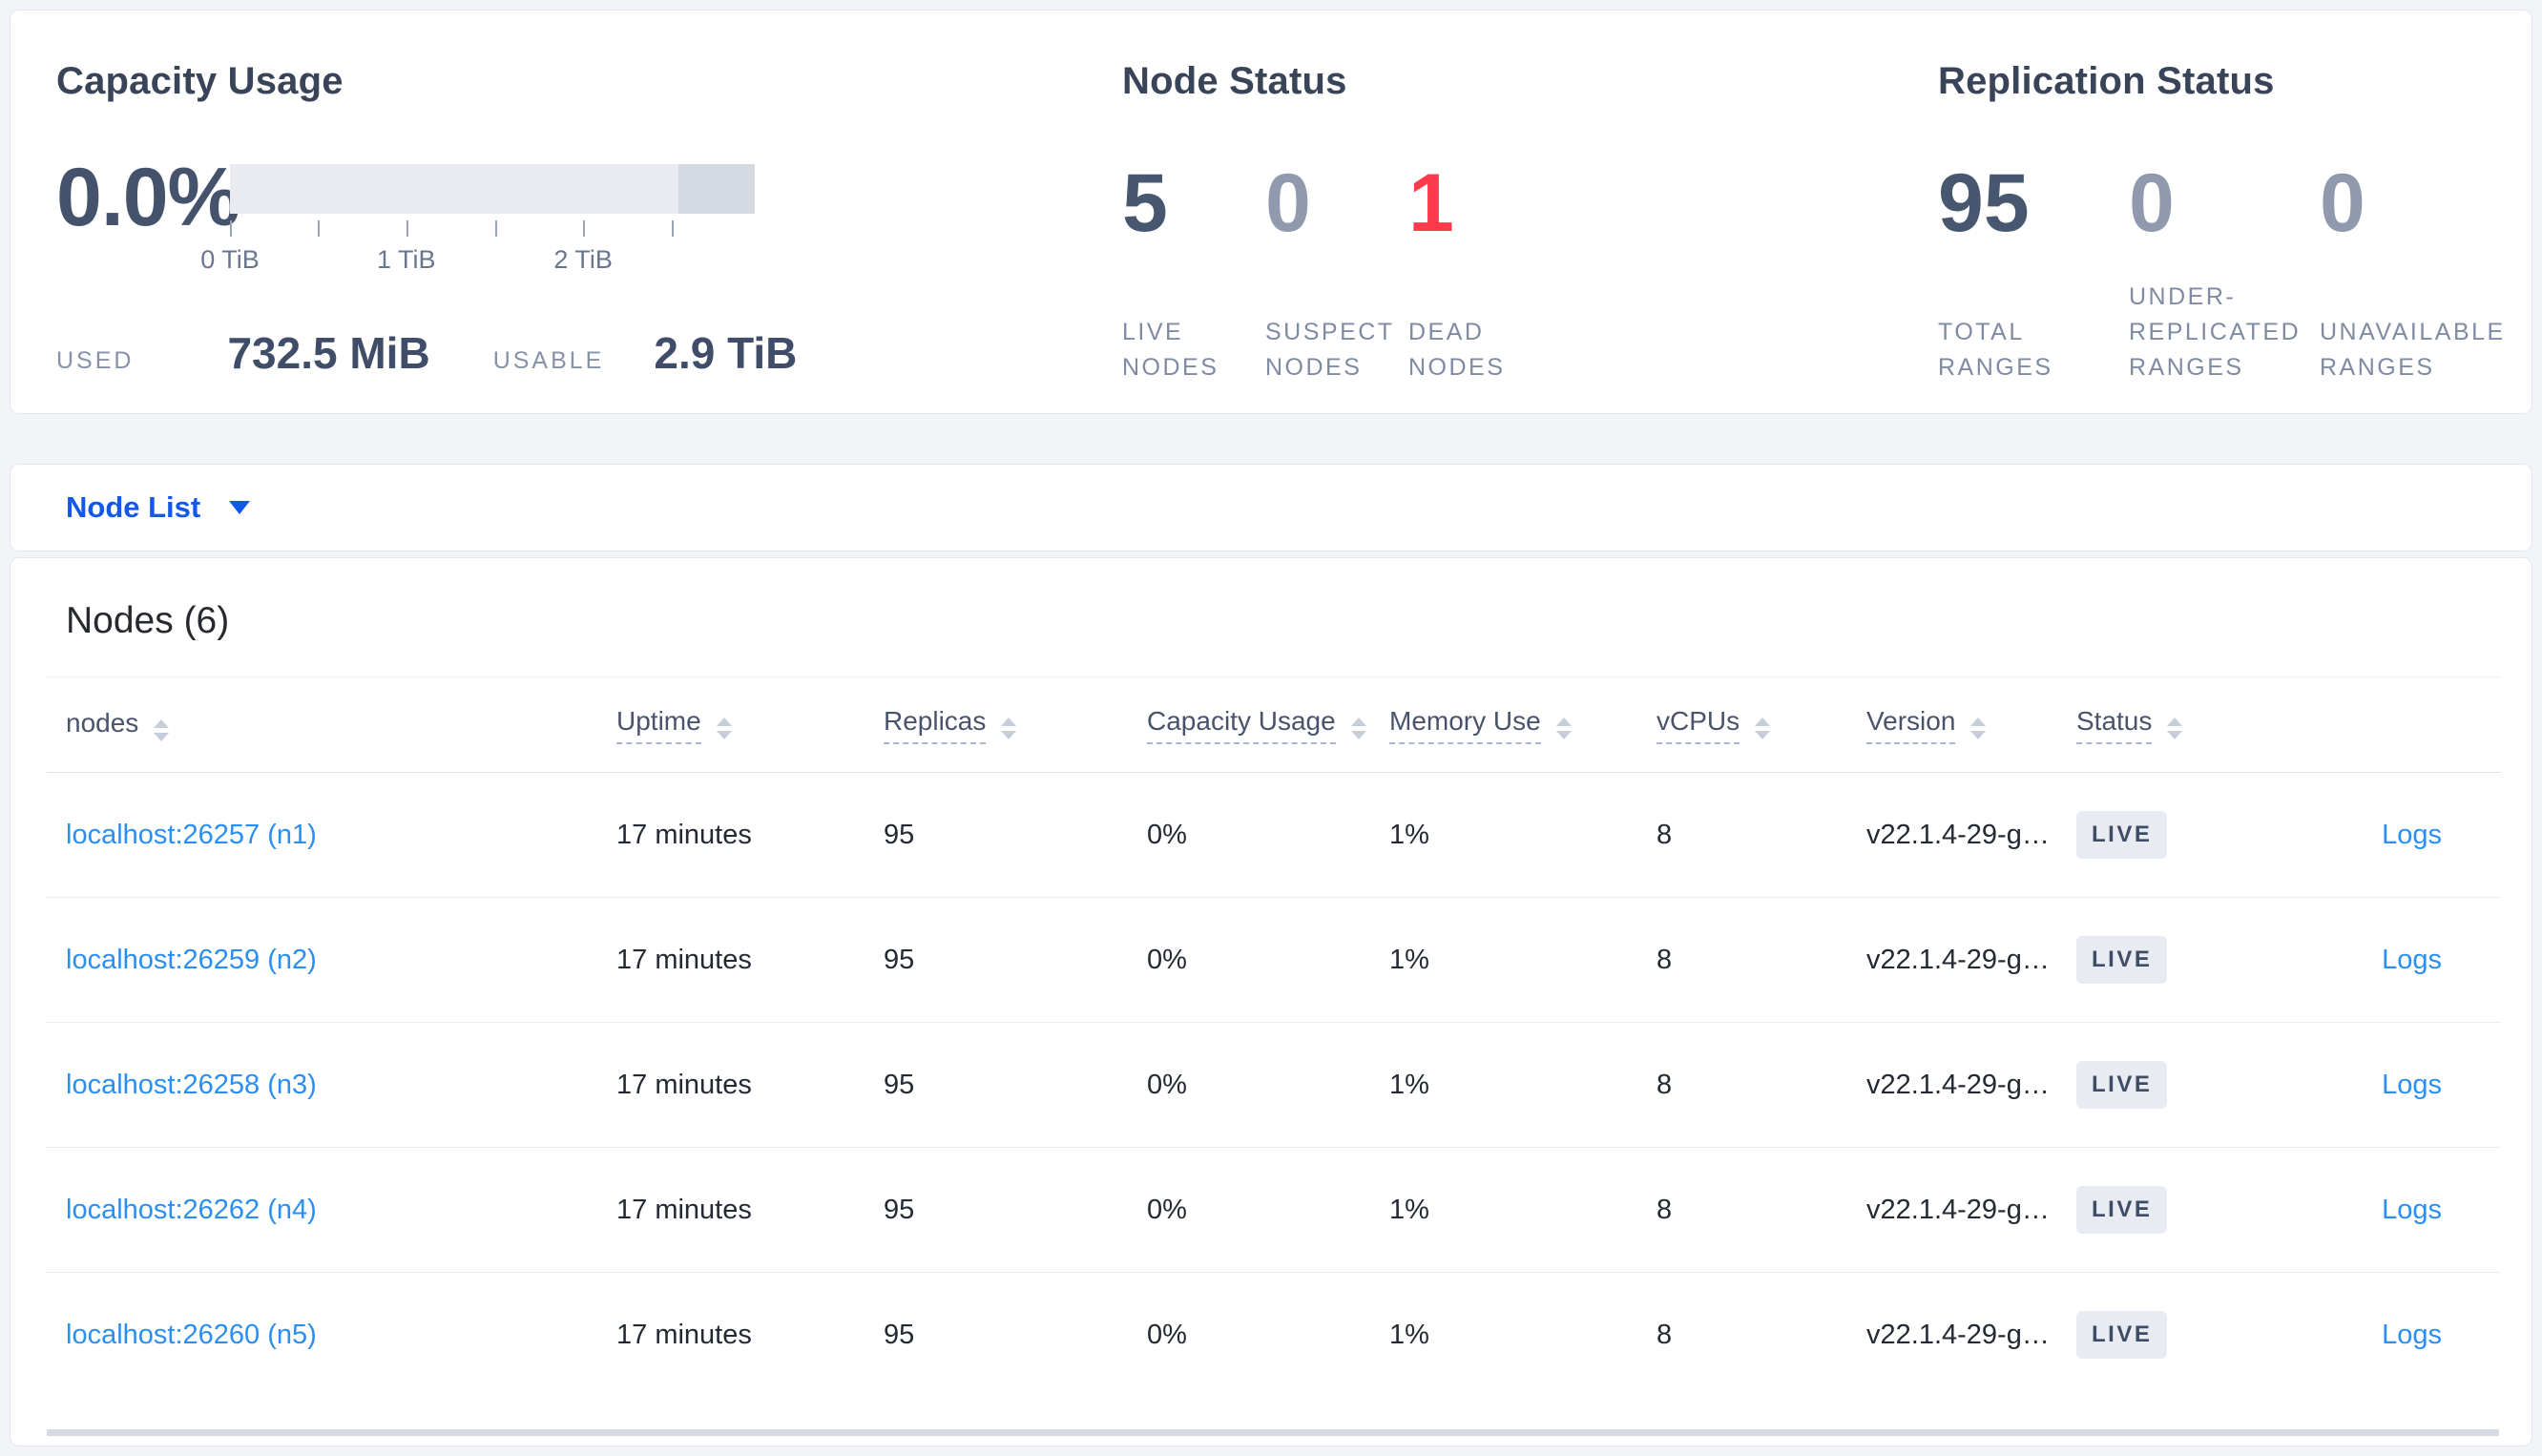 The width and height of the screenshot is (2542, 1456). Describe the element at coordinates (2215, 332) in the screenshot. I see `under-replicated-ranges-label: UNDER-REPLICATED RANGES` at that location.